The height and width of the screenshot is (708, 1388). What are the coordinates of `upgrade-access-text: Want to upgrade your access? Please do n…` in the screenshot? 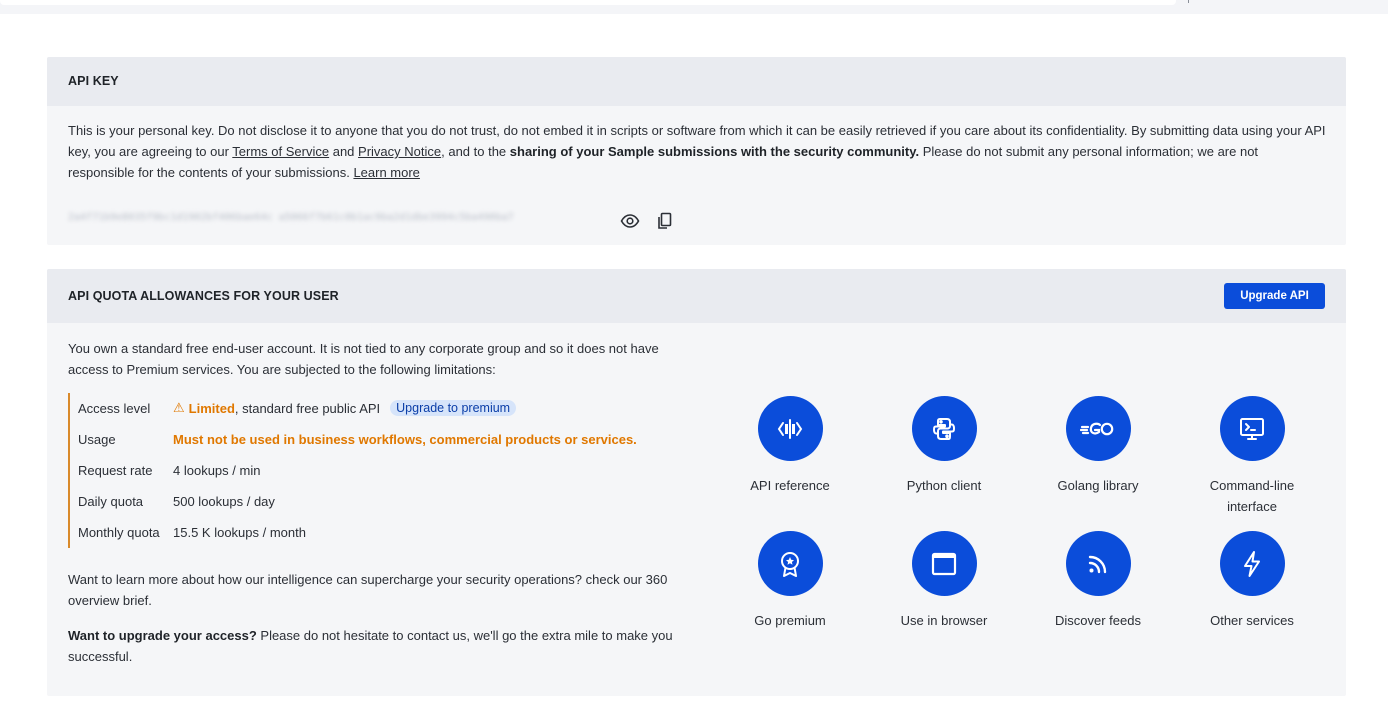 It's located at (374, 646).